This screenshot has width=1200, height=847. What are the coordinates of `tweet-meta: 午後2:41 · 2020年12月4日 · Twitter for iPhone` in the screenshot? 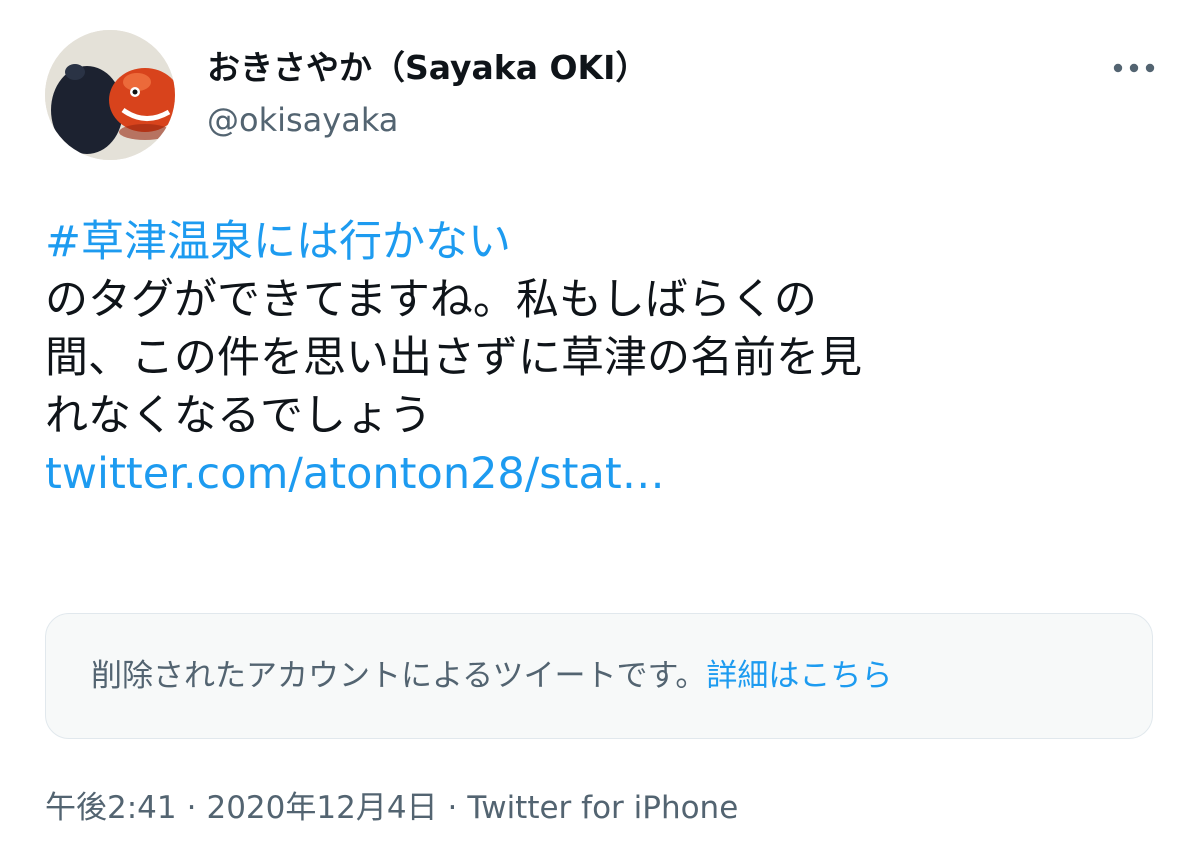 It's located at (391, 808).